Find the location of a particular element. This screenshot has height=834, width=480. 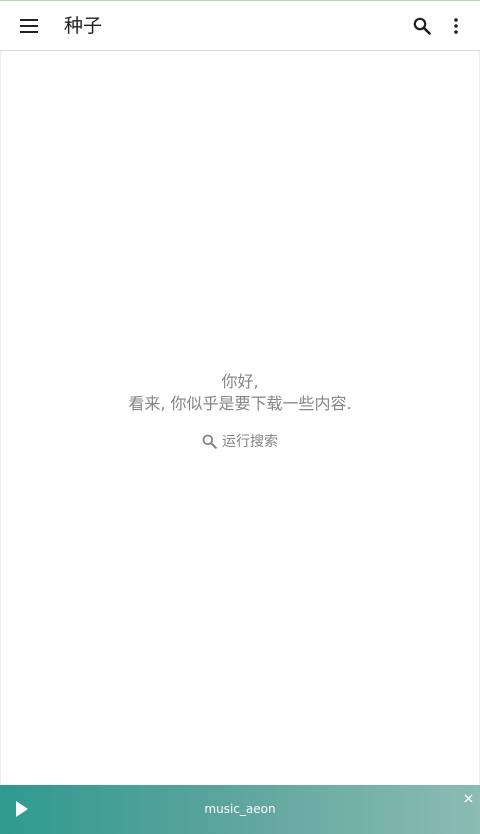

run-search-label: 运行搜索 is located at coordinates (250, 442).